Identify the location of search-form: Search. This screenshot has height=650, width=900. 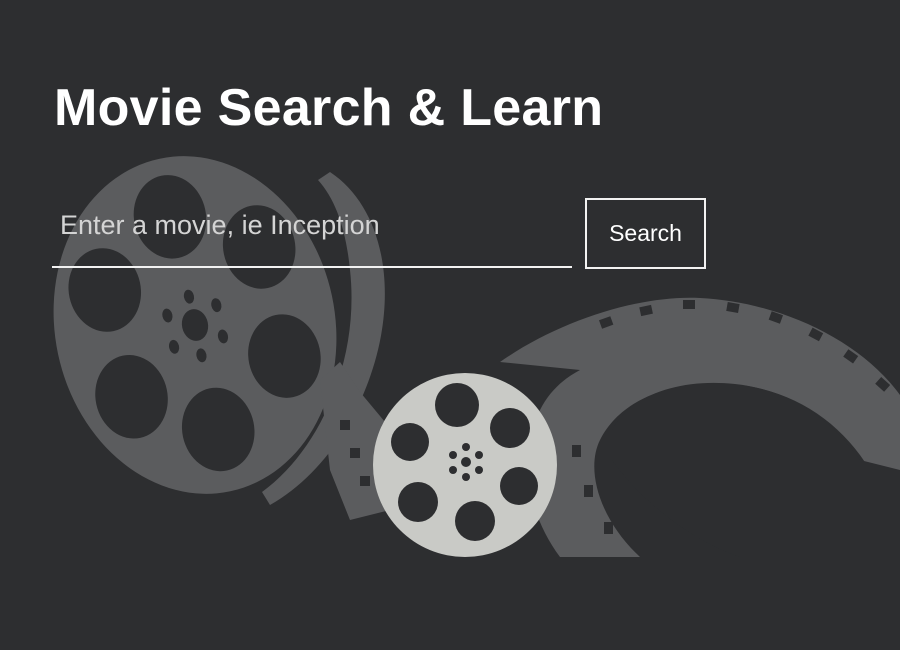
(382, 235).